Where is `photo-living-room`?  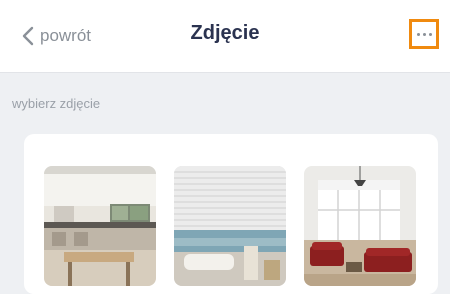 photo-living-room is located at coordinates (360, 226).